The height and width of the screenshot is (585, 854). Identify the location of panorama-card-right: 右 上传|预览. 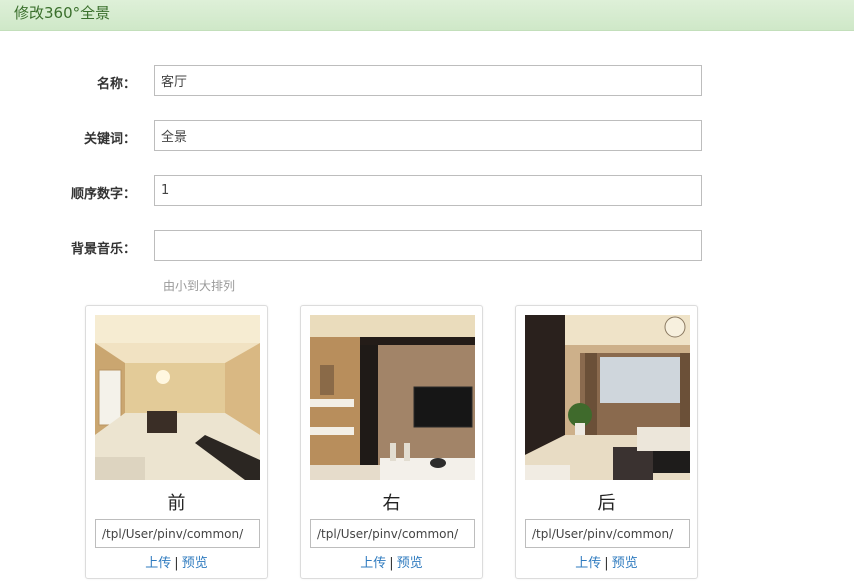
(391, 442).